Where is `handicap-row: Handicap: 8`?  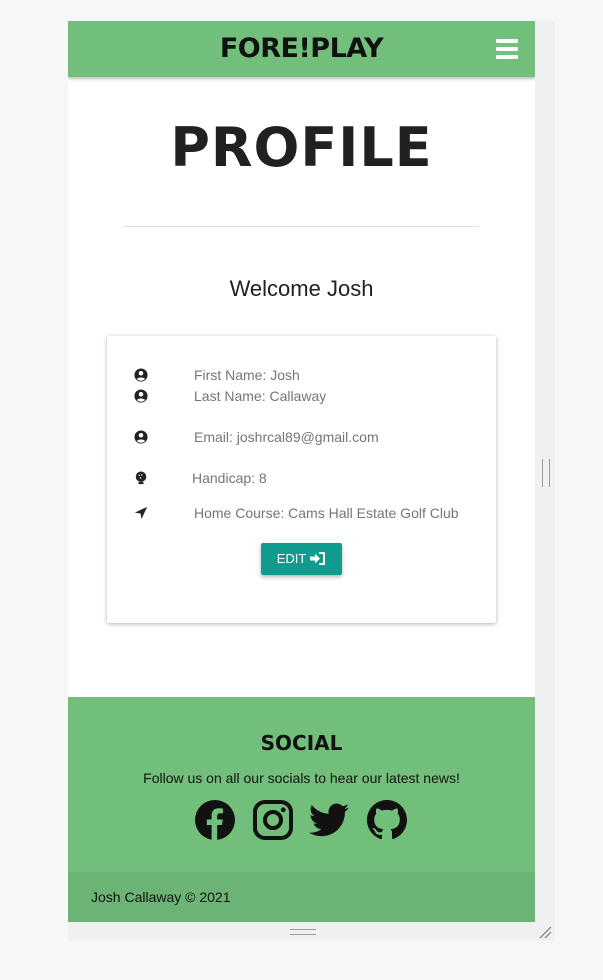
handicap-row: Handicap: 8 is located at coordinates (301, 479).